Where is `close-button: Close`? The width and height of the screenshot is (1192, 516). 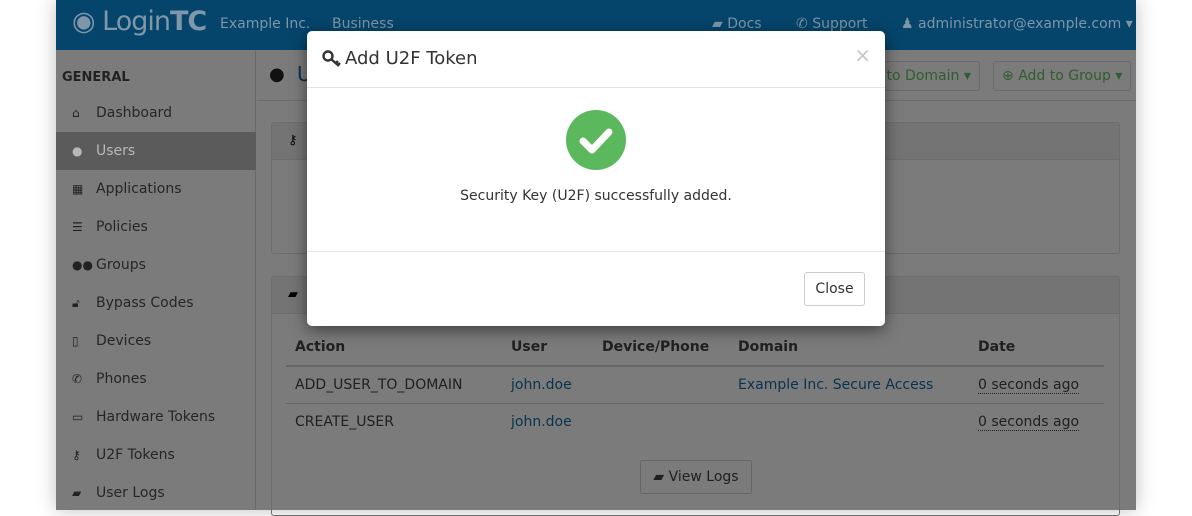 close-button: Close is located at coordinates (834, 289).